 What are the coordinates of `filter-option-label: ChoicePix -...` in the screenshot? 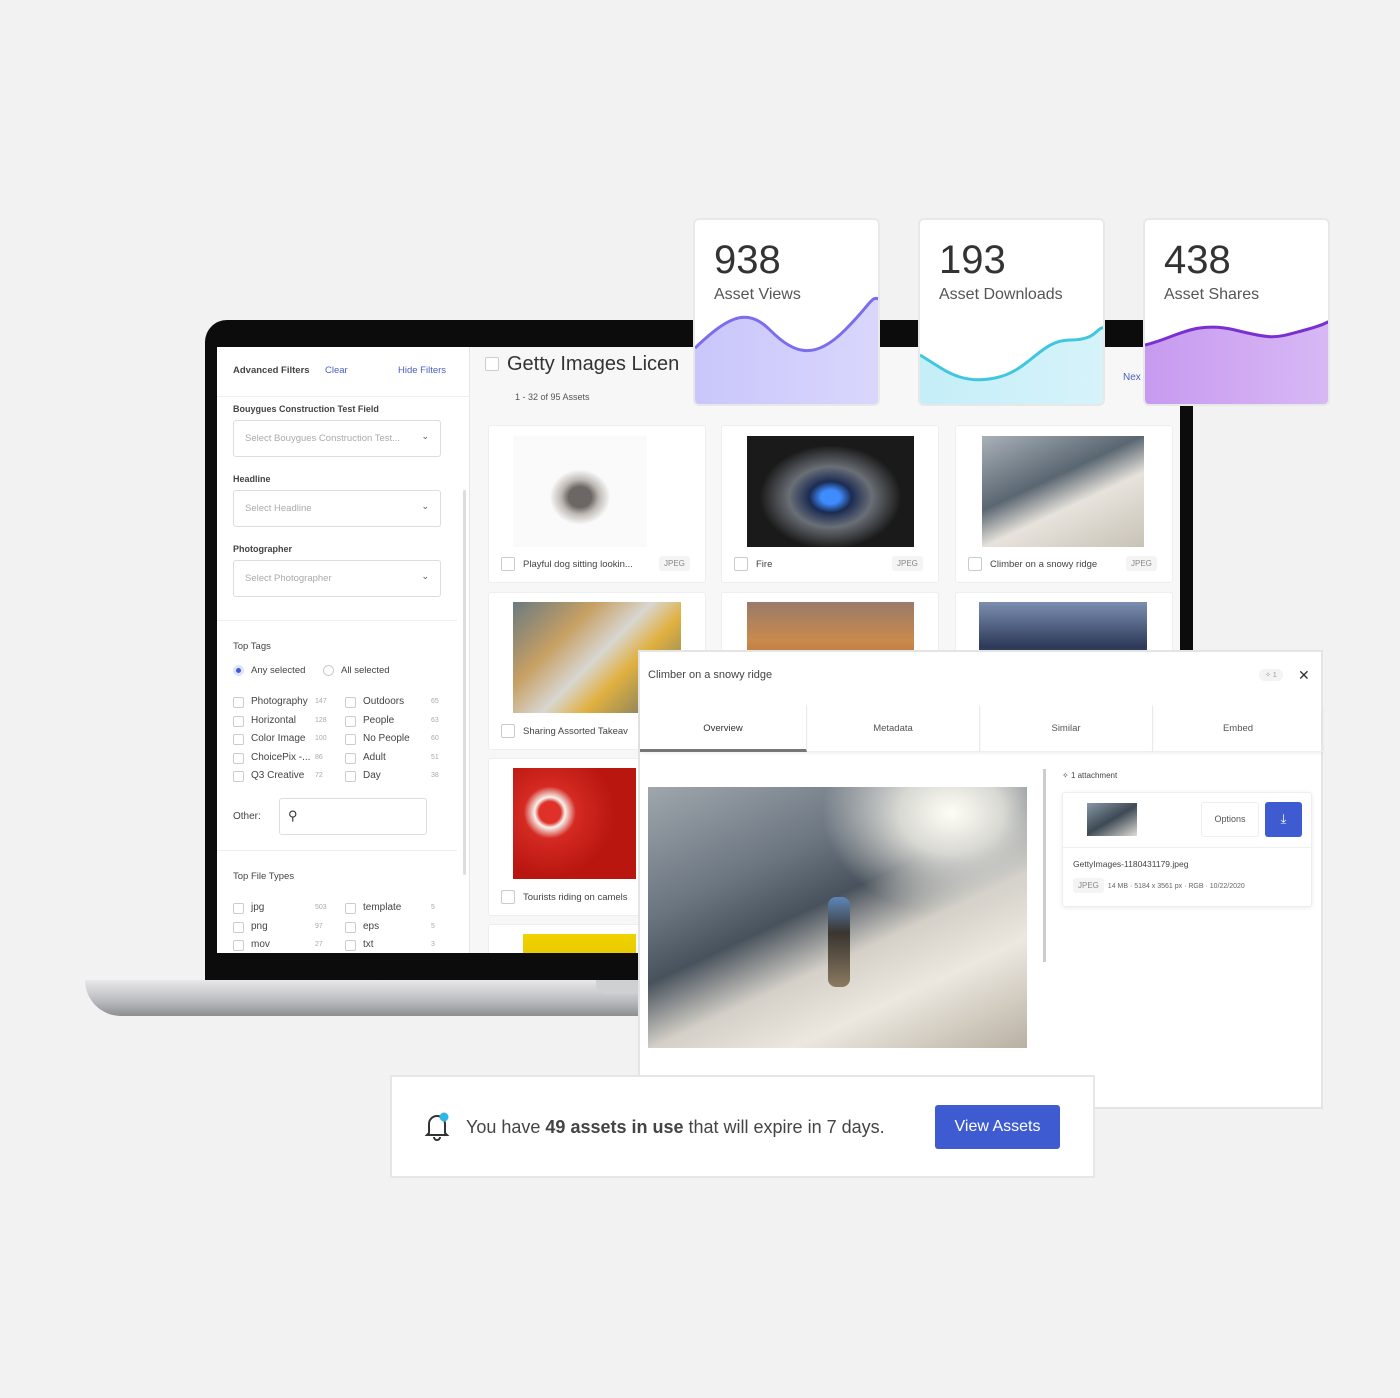 It's located at (281, 757).